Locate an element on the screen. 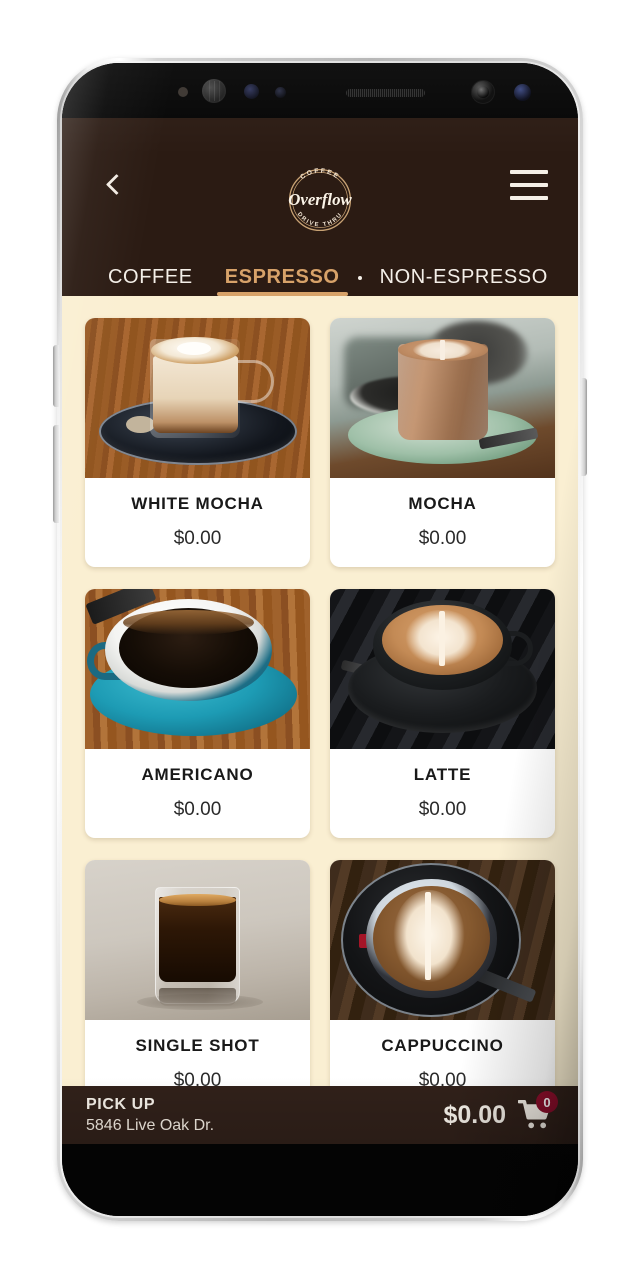  tab-label: NON-ESPRESSO is located at coordinates (463, 277).